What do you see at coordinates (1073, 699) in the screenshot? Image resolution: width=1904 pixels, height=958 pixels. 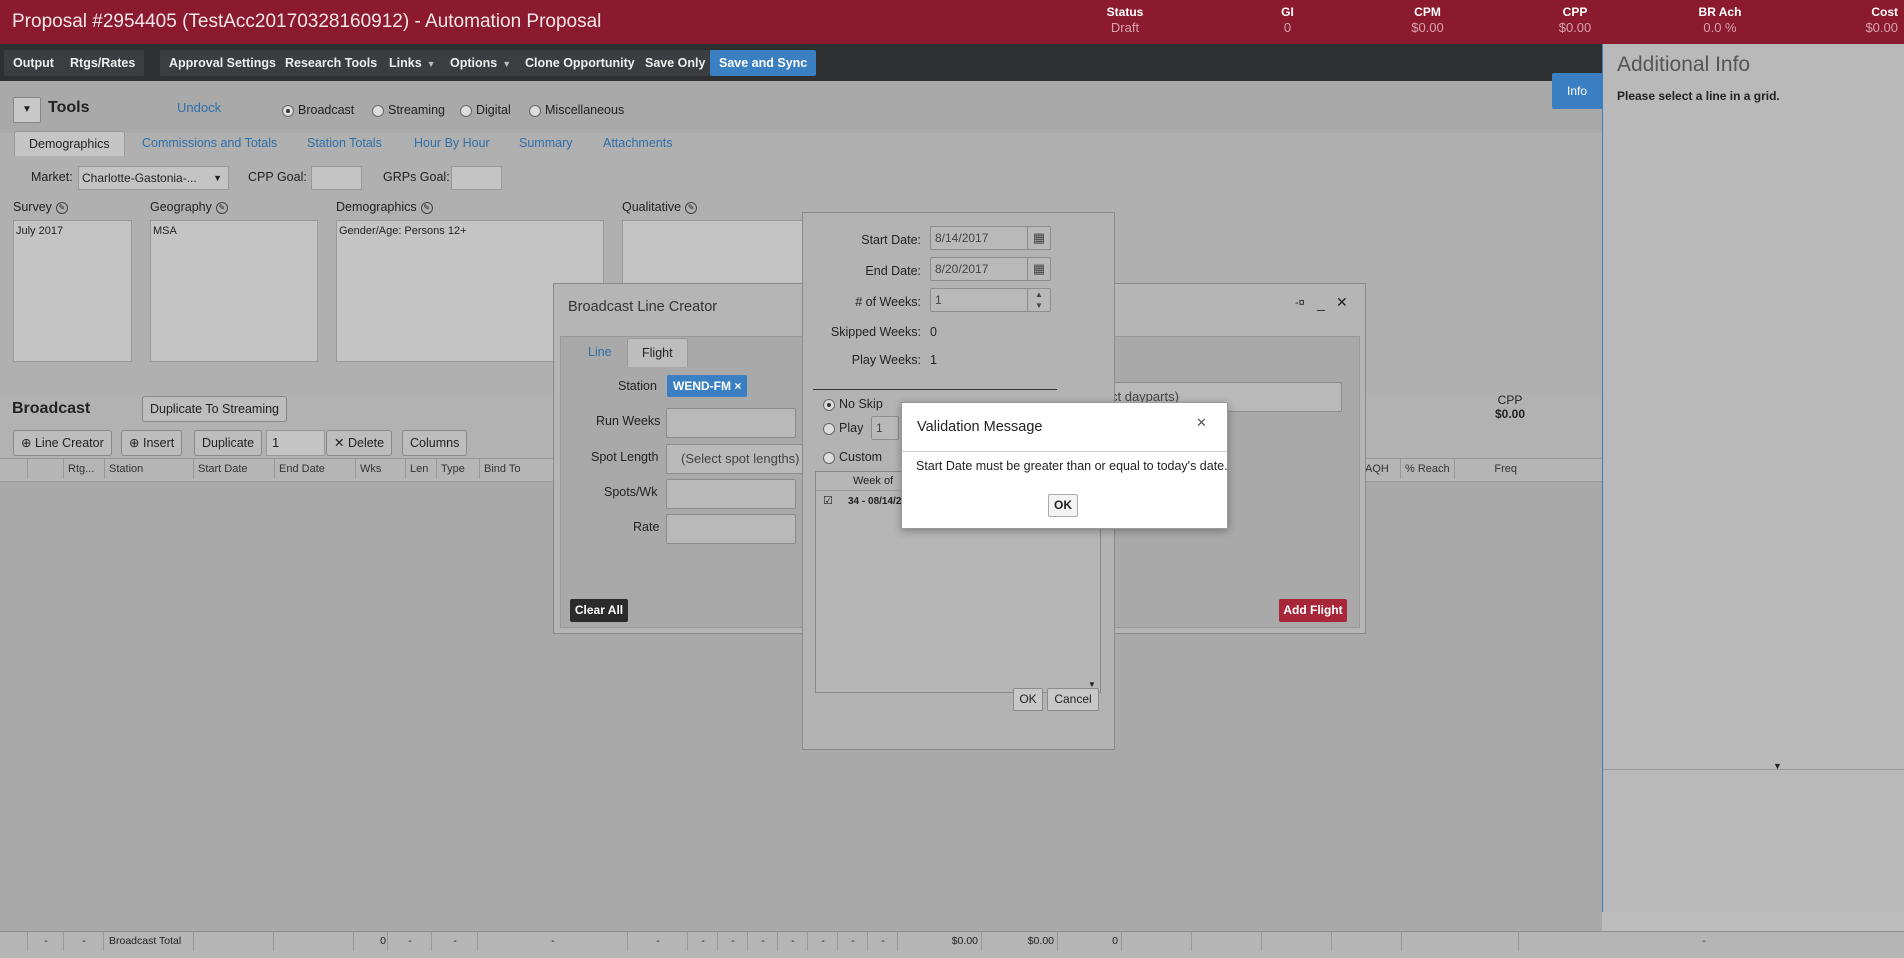 I see `flight-cancel-button: Cancel` at bounding box center [1073, 699].